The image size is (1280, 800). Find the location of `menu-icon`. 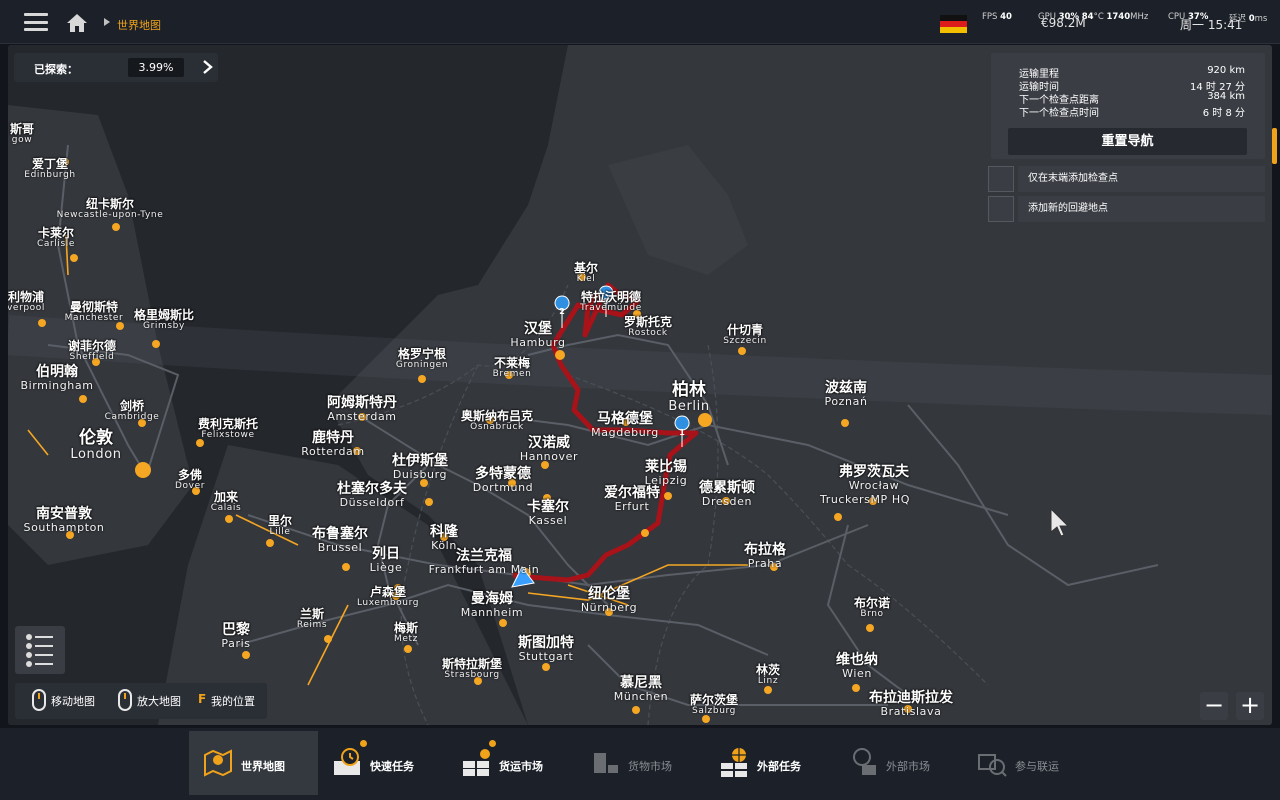

menu-icon is located at coordinates (36, 22).